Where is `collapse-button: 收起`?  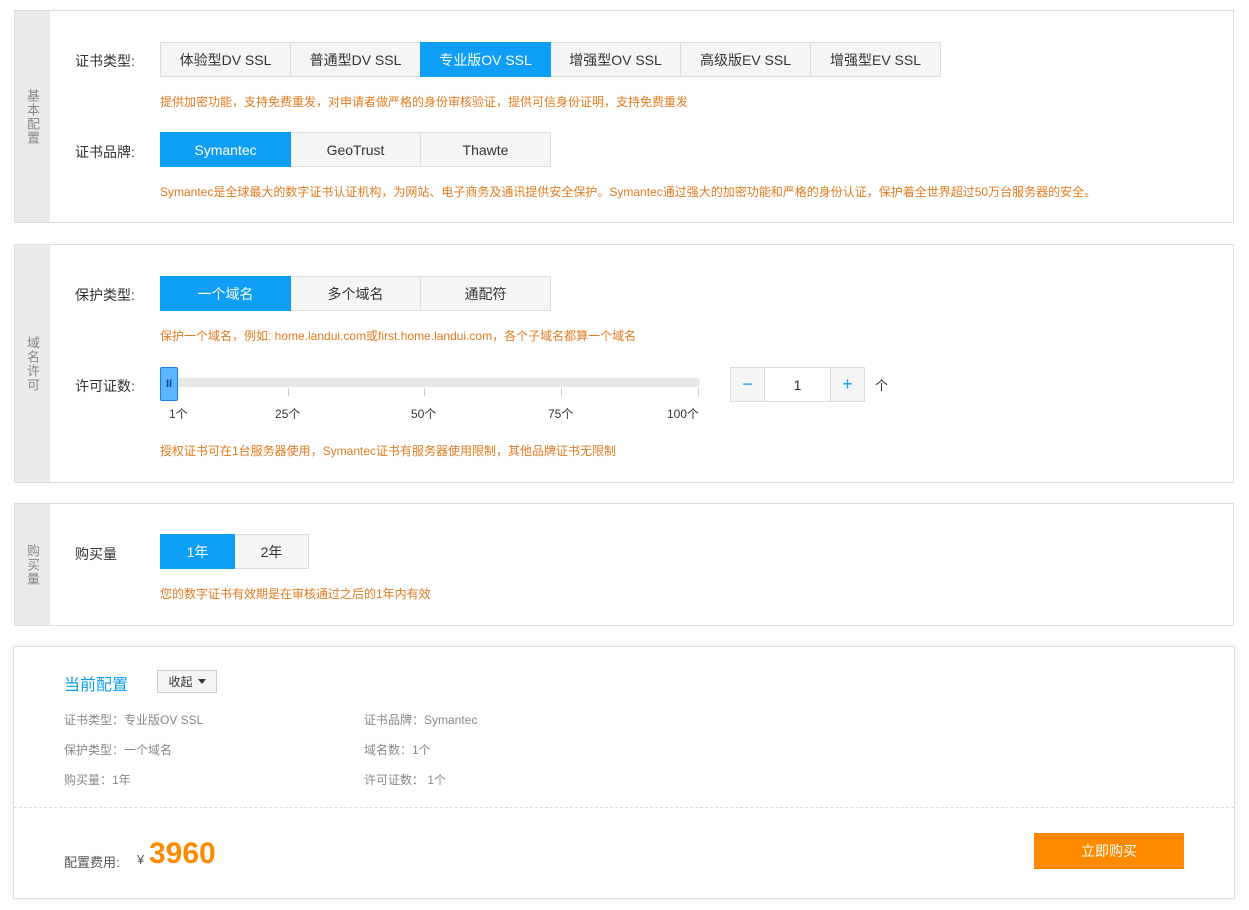
collapse-button: 收起 is located at coordinates (187, 681).